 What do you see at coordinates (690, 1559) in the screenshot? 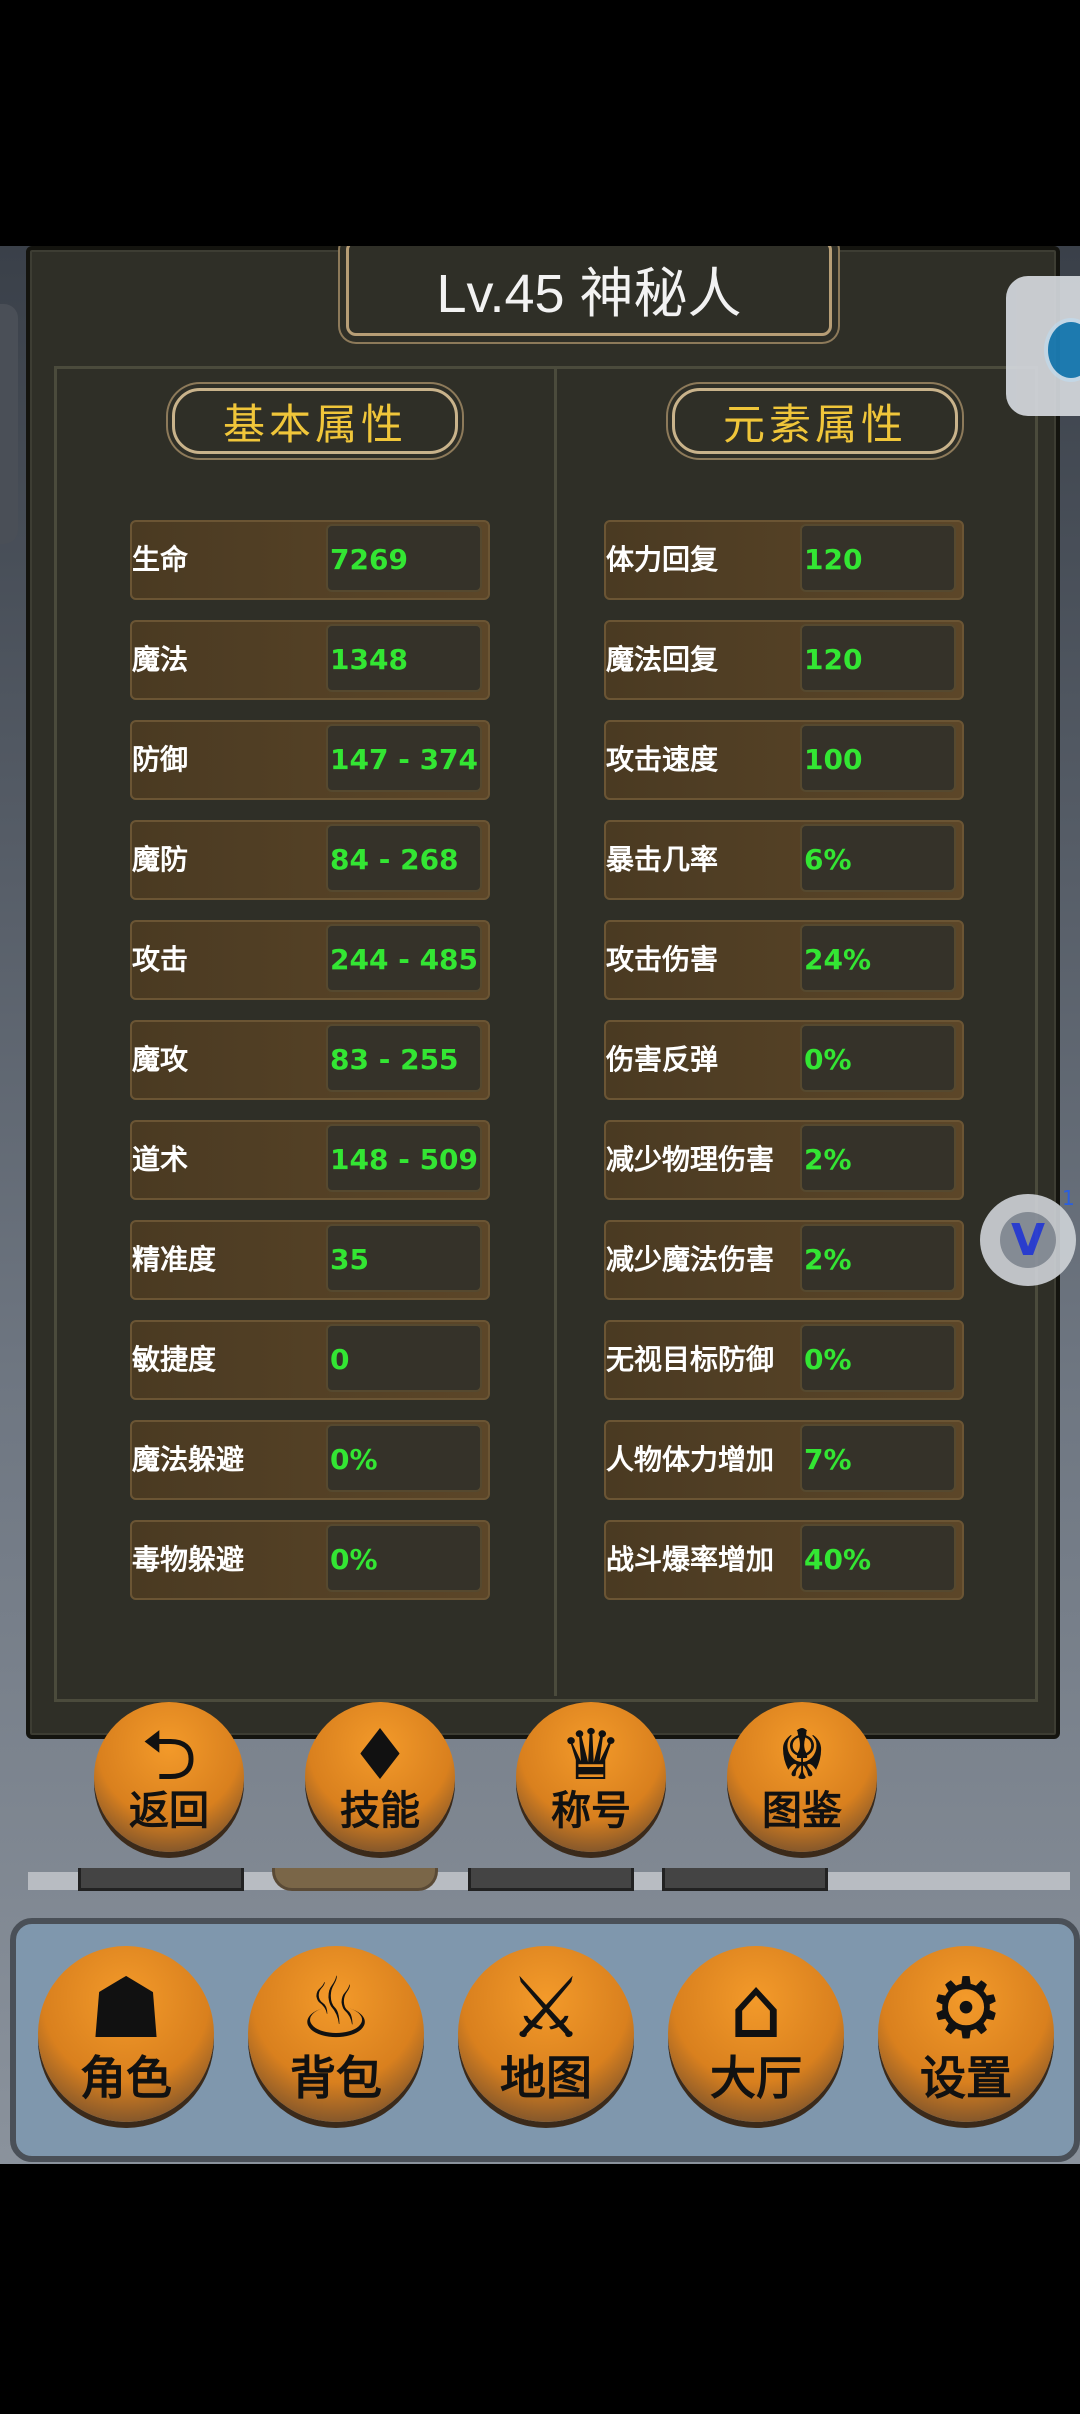
I see `stat-label: 战斗爆率增加` at bounding box center [690, 1559].